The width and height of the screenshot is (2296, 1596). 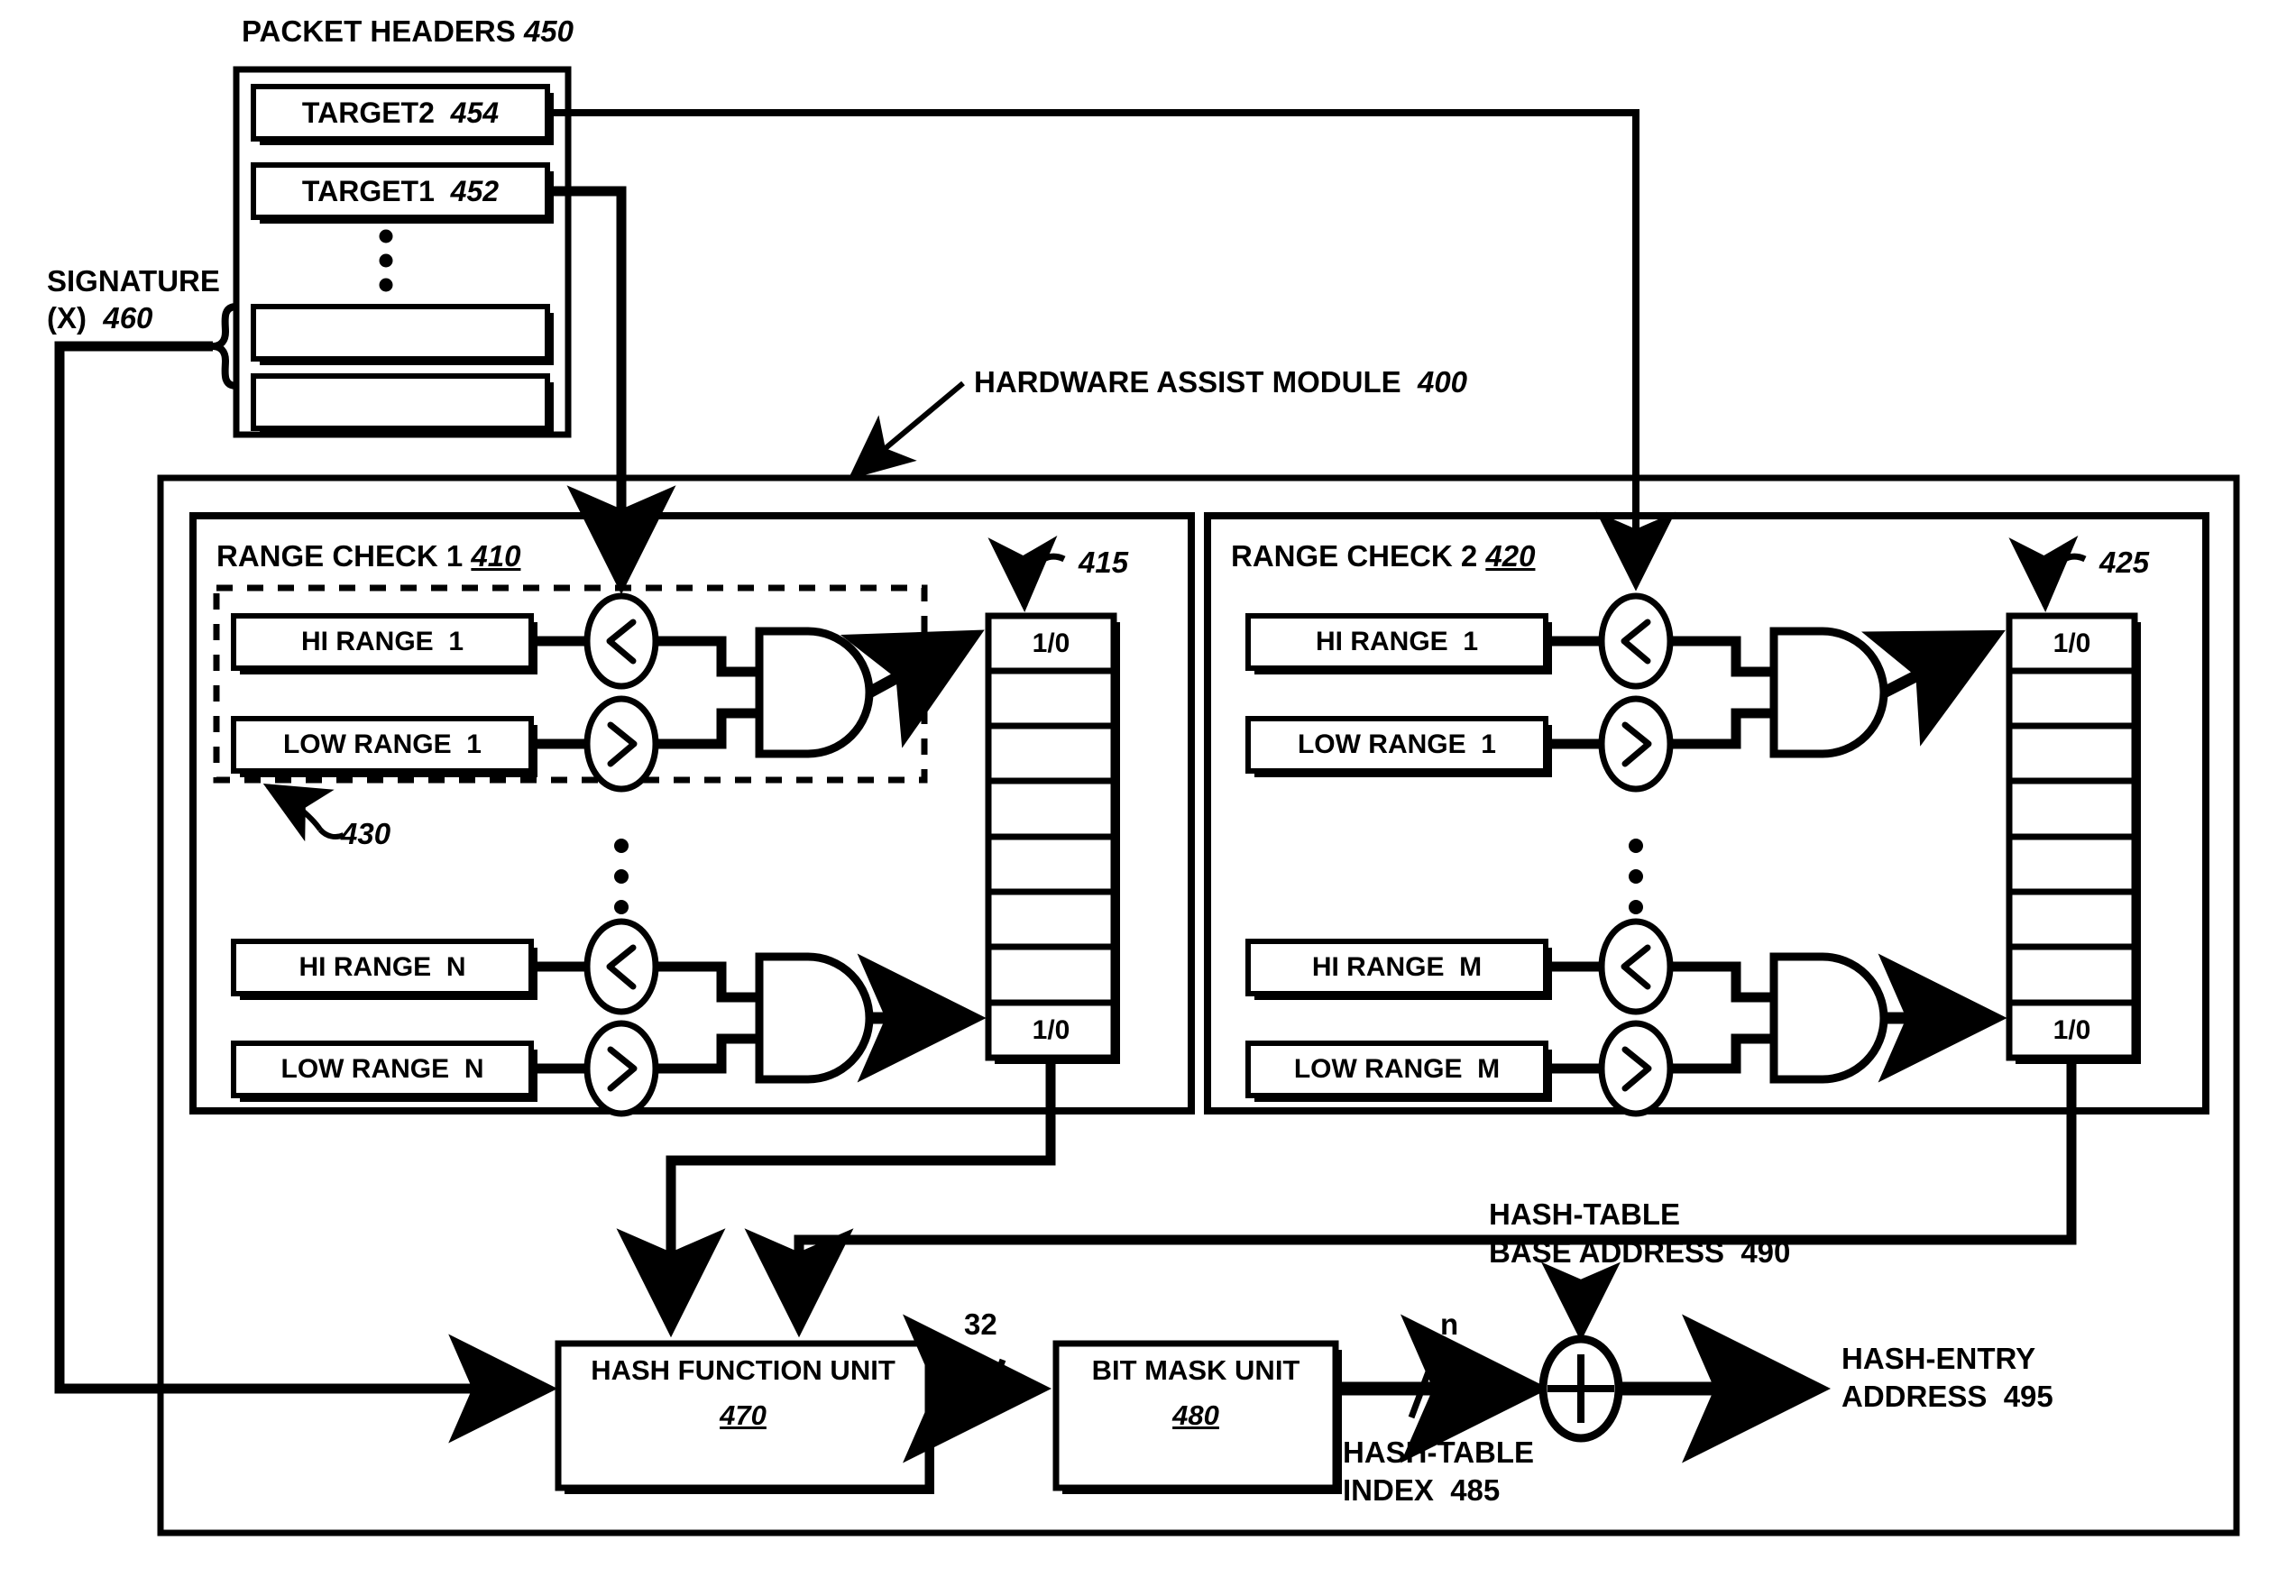 What do you see at coordinates (1449, 1324) in the screenshot?
I see `bus-width-n-label: n` at bounding box center [1449, 1324].